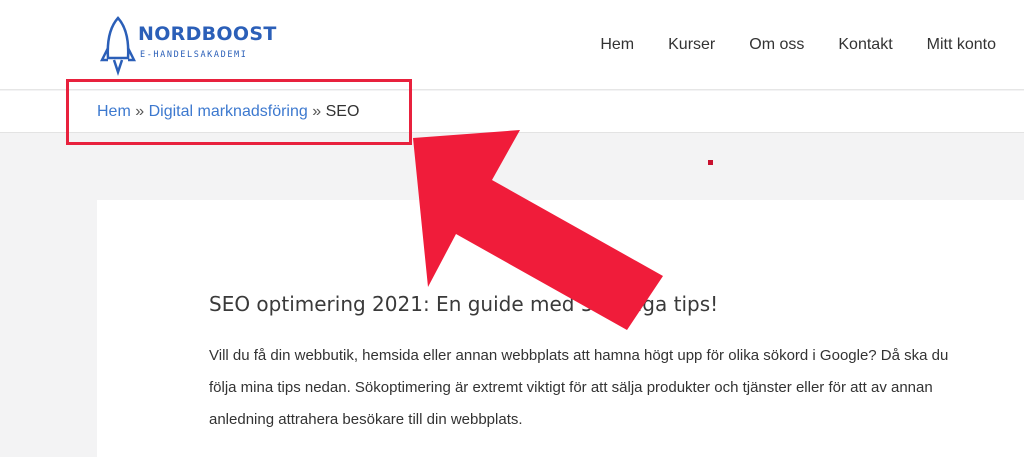  I want to click on annotation-arrow-icon, so click(538, 230).